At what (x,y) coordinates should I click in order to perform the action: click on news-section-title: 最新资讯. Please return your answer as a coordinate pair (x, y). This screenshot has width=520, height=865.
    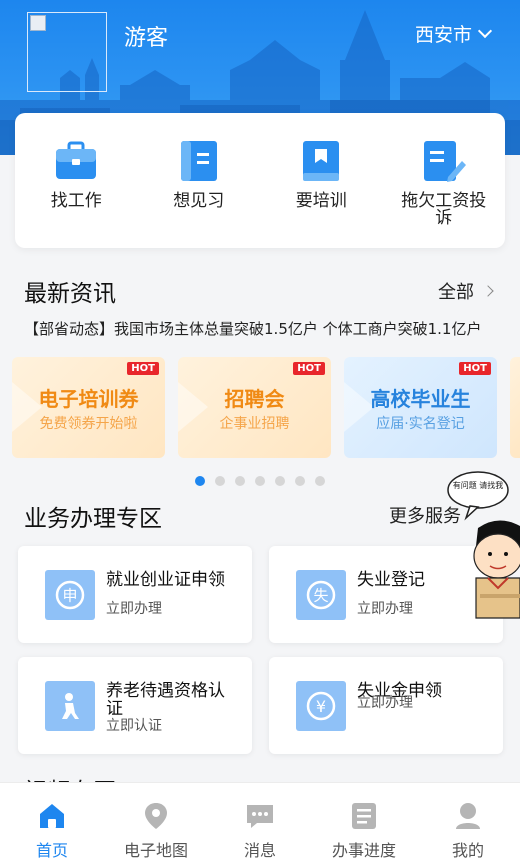
    Looking at the image, I should click on (70, 294).